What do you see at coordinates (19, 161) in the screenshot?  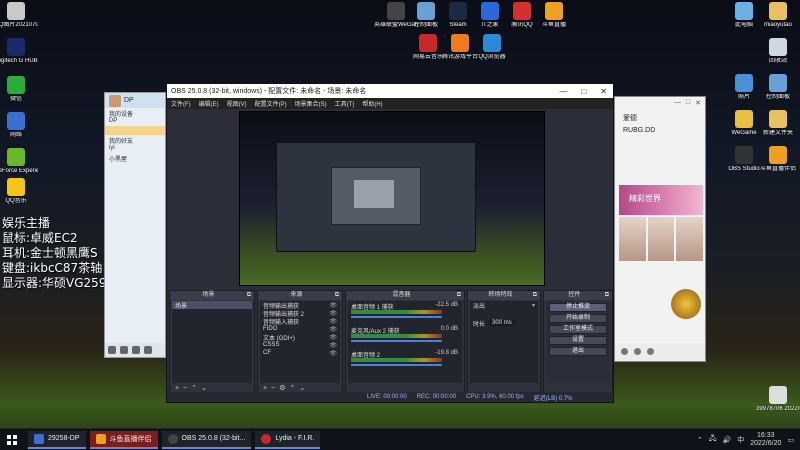 I see `desktop-icon: GeForce Experience` at bounding box center [19, 161].